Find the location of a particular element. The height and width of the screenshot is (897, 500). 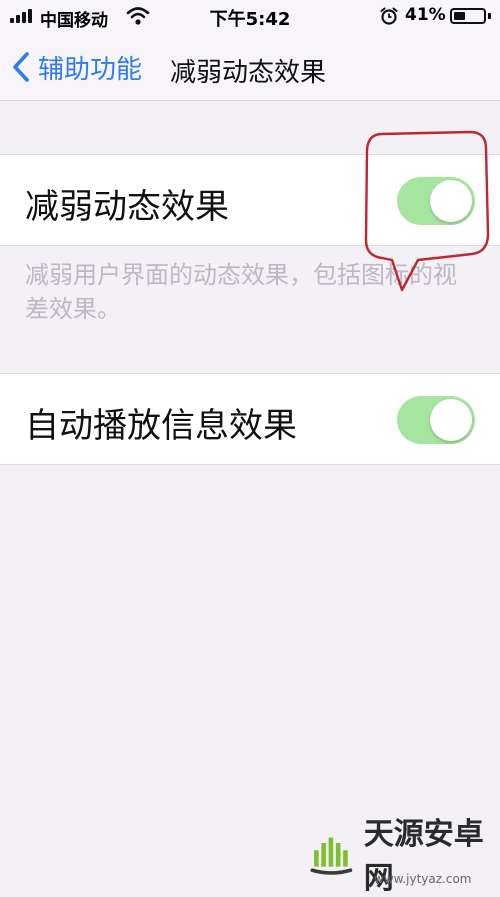

alarm-icon is located at coordinates (389, 16).